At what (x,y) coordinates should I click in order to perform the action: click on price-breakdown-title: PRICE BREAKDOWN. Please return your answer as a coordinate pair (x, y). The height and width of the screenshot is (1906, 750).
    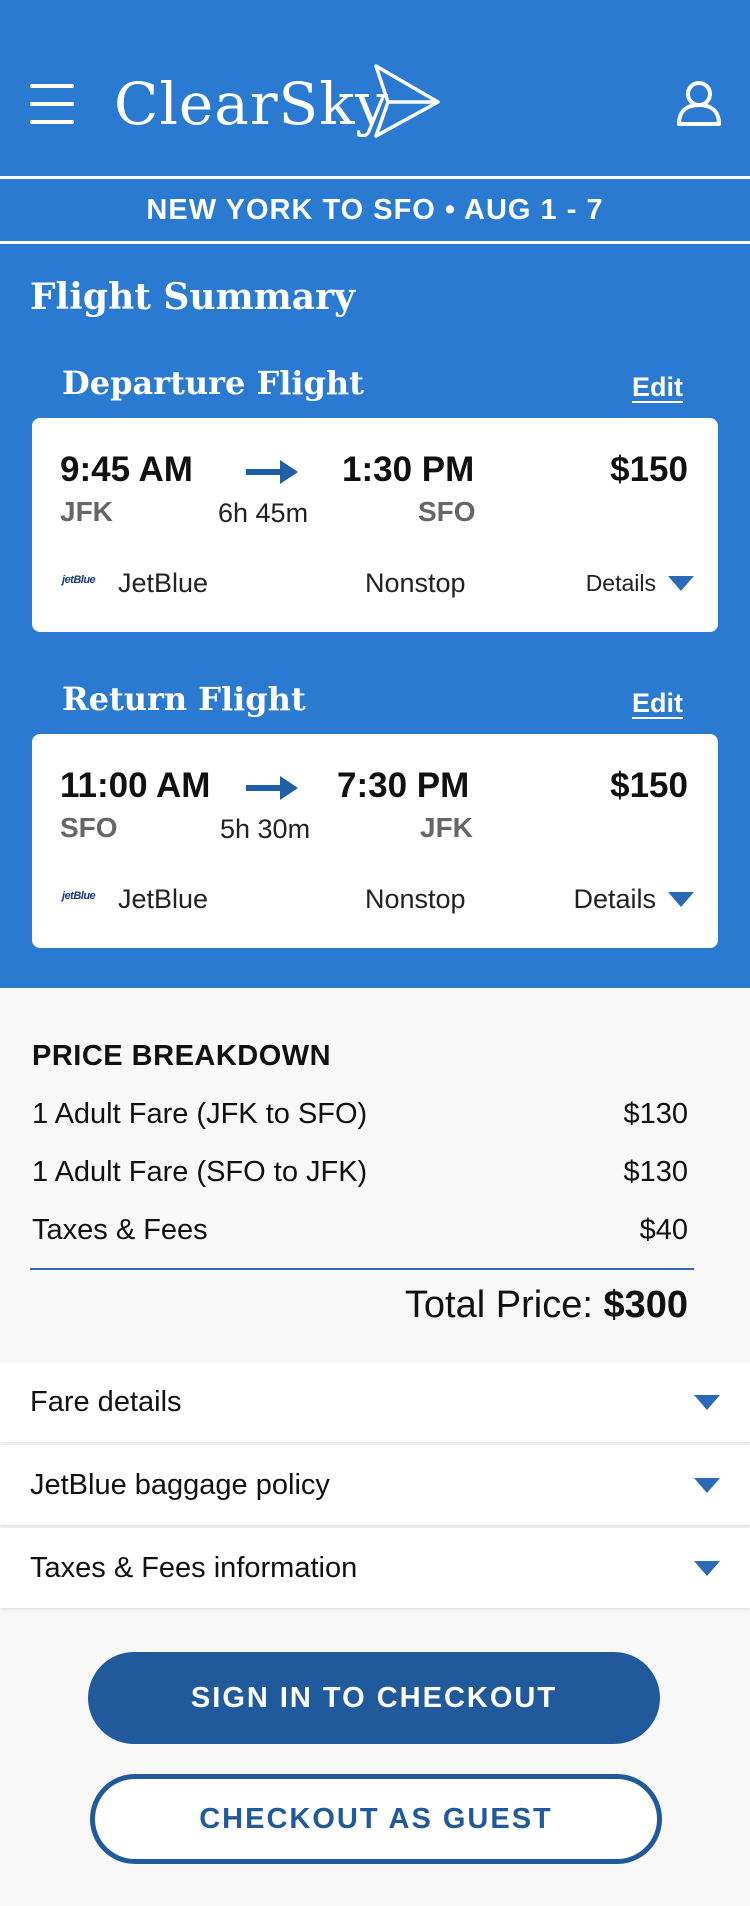
    Looking at the image, I should click on (182, 1056).